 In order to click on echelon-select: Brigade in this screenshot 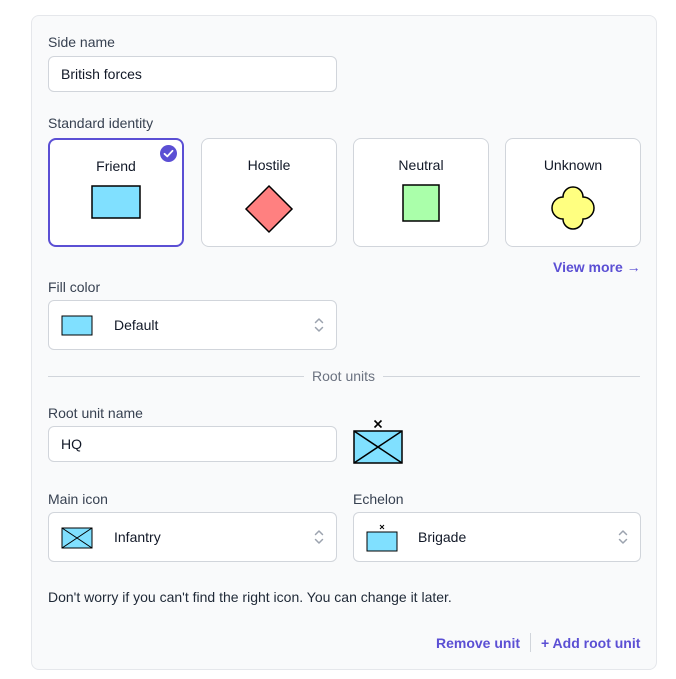, I will do `click(497, 537)`.